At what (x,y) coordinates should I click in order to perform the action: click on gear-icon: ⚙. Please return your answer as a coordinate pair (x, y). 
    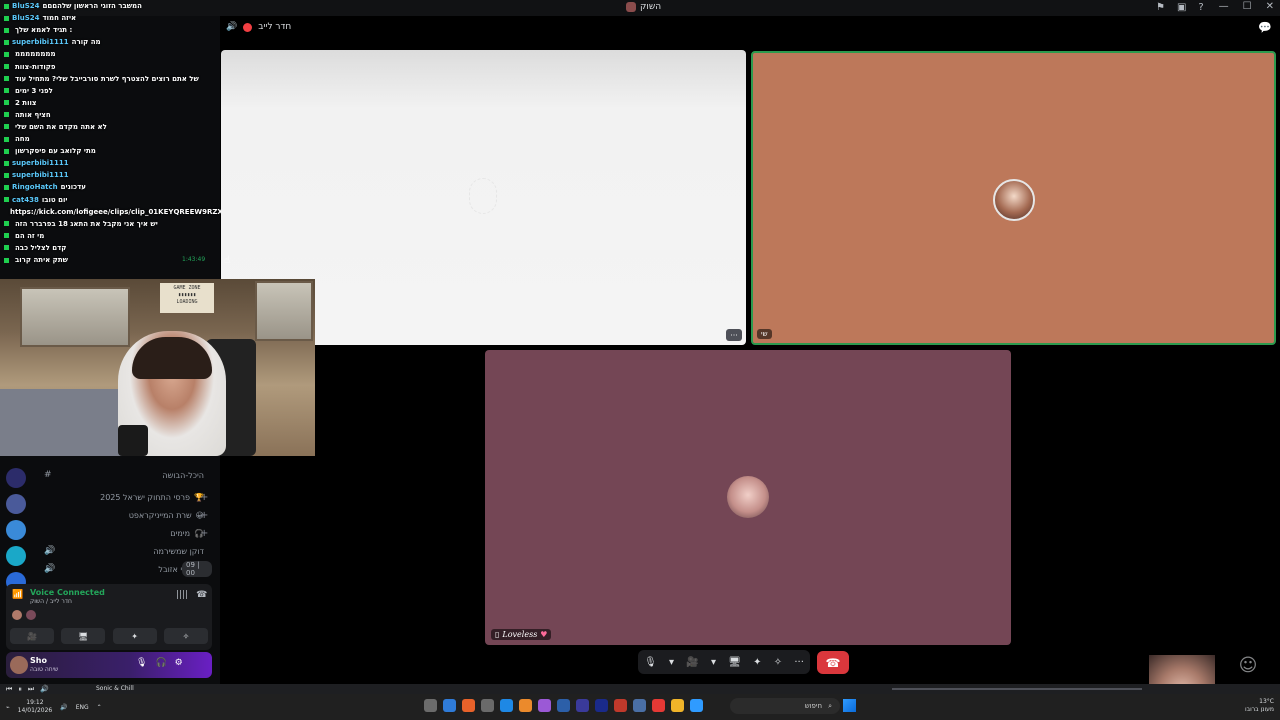
    Looking at the image, I should click on (179, 663).